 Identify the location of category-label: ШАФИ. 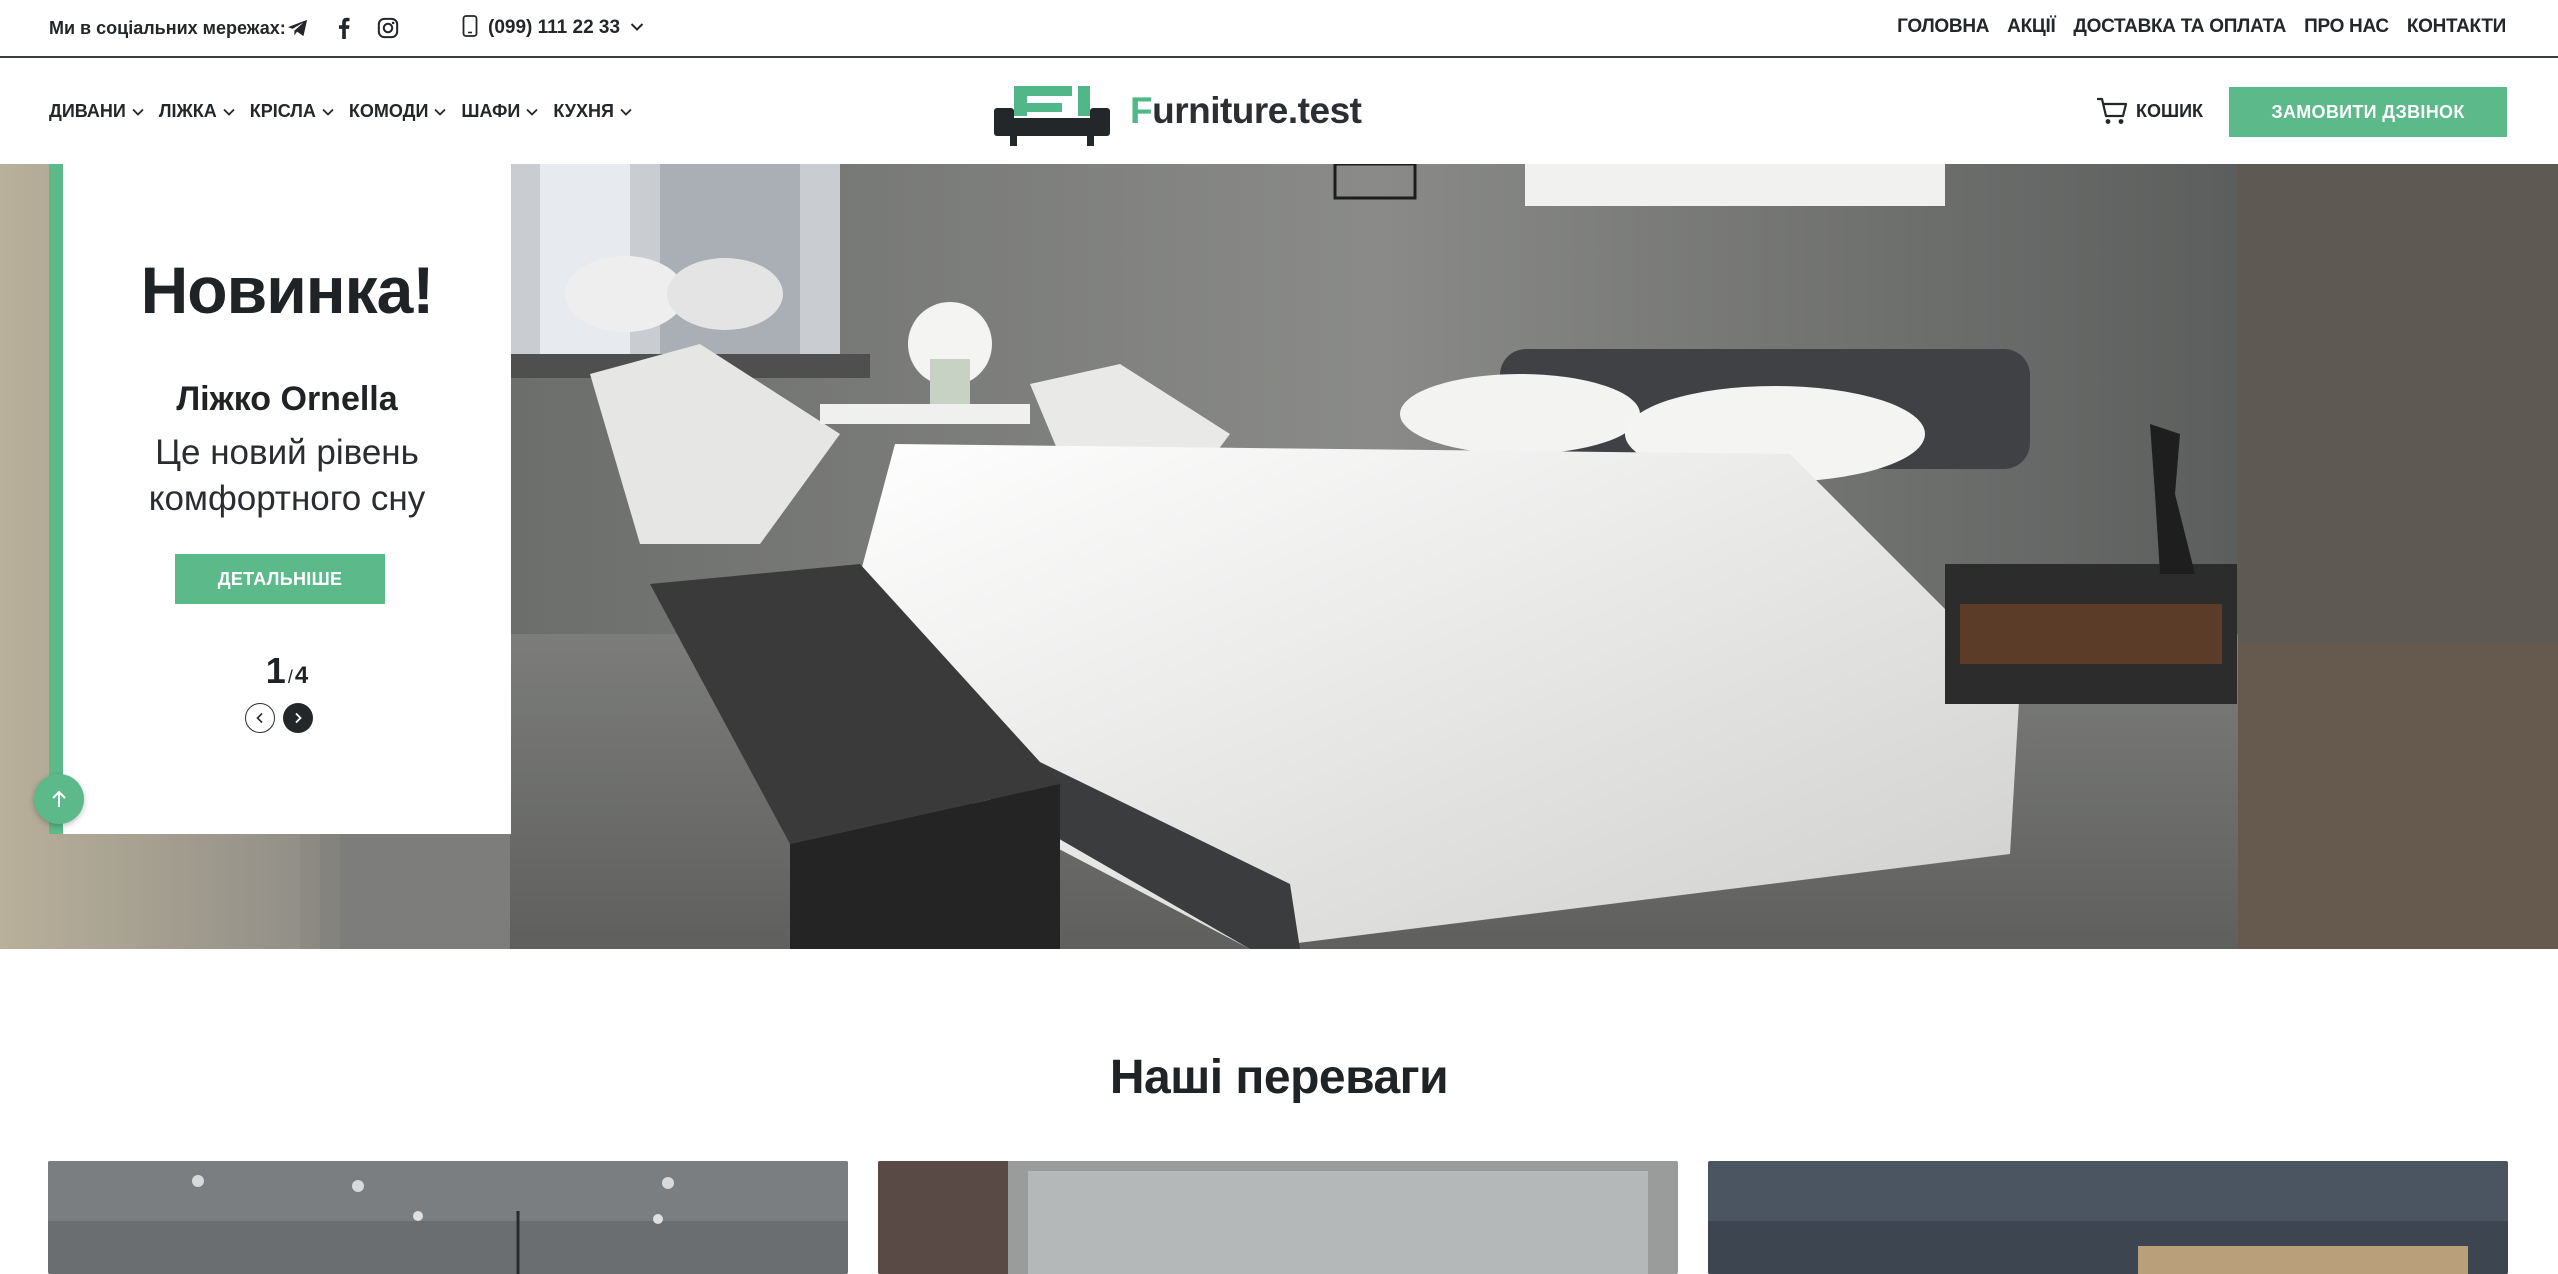
(491, 111).